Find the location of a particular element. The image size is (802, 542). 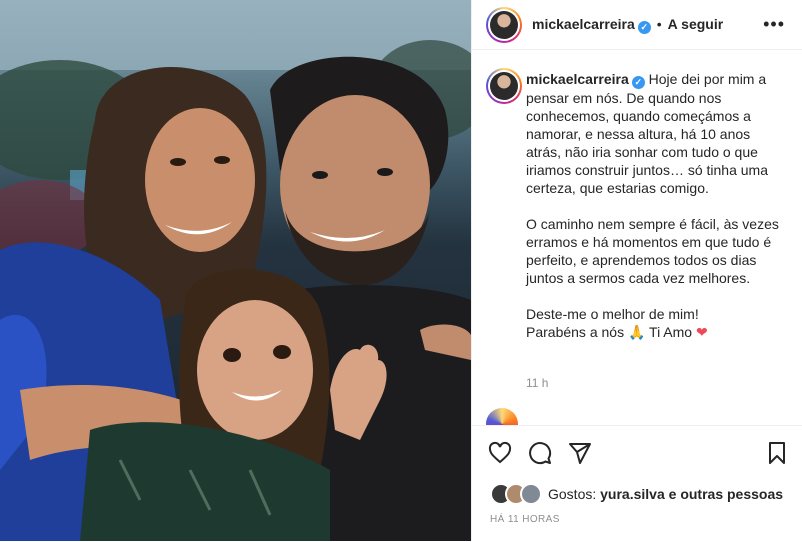

save-bookmark-icon is located at coordinates (777, 453).